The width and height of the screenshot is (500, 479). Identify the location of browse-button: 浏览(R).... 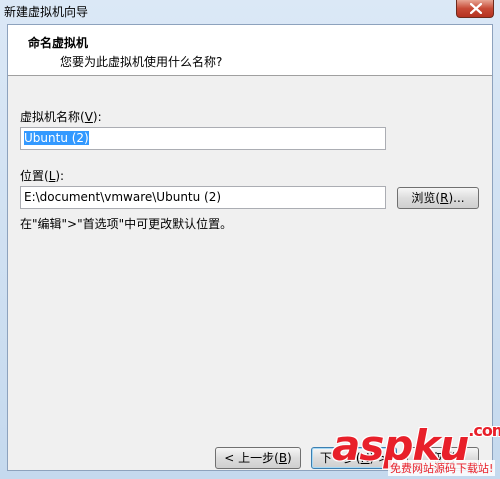
(438, 198).